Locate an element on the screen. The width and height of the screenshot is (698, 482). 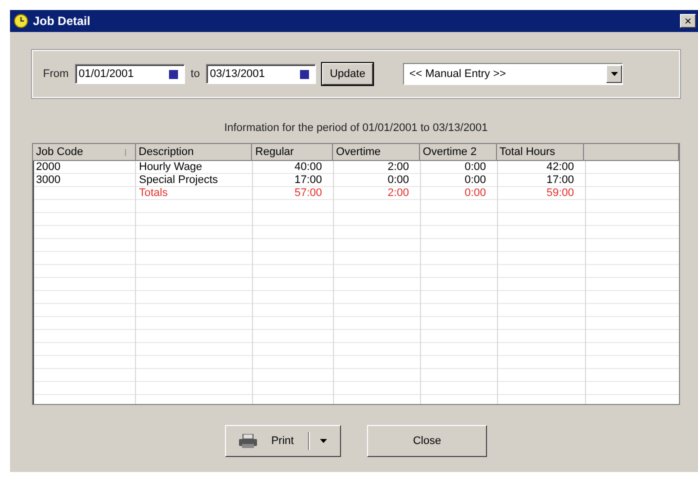
column-header: Overtime is located at coordinates (376, 152).